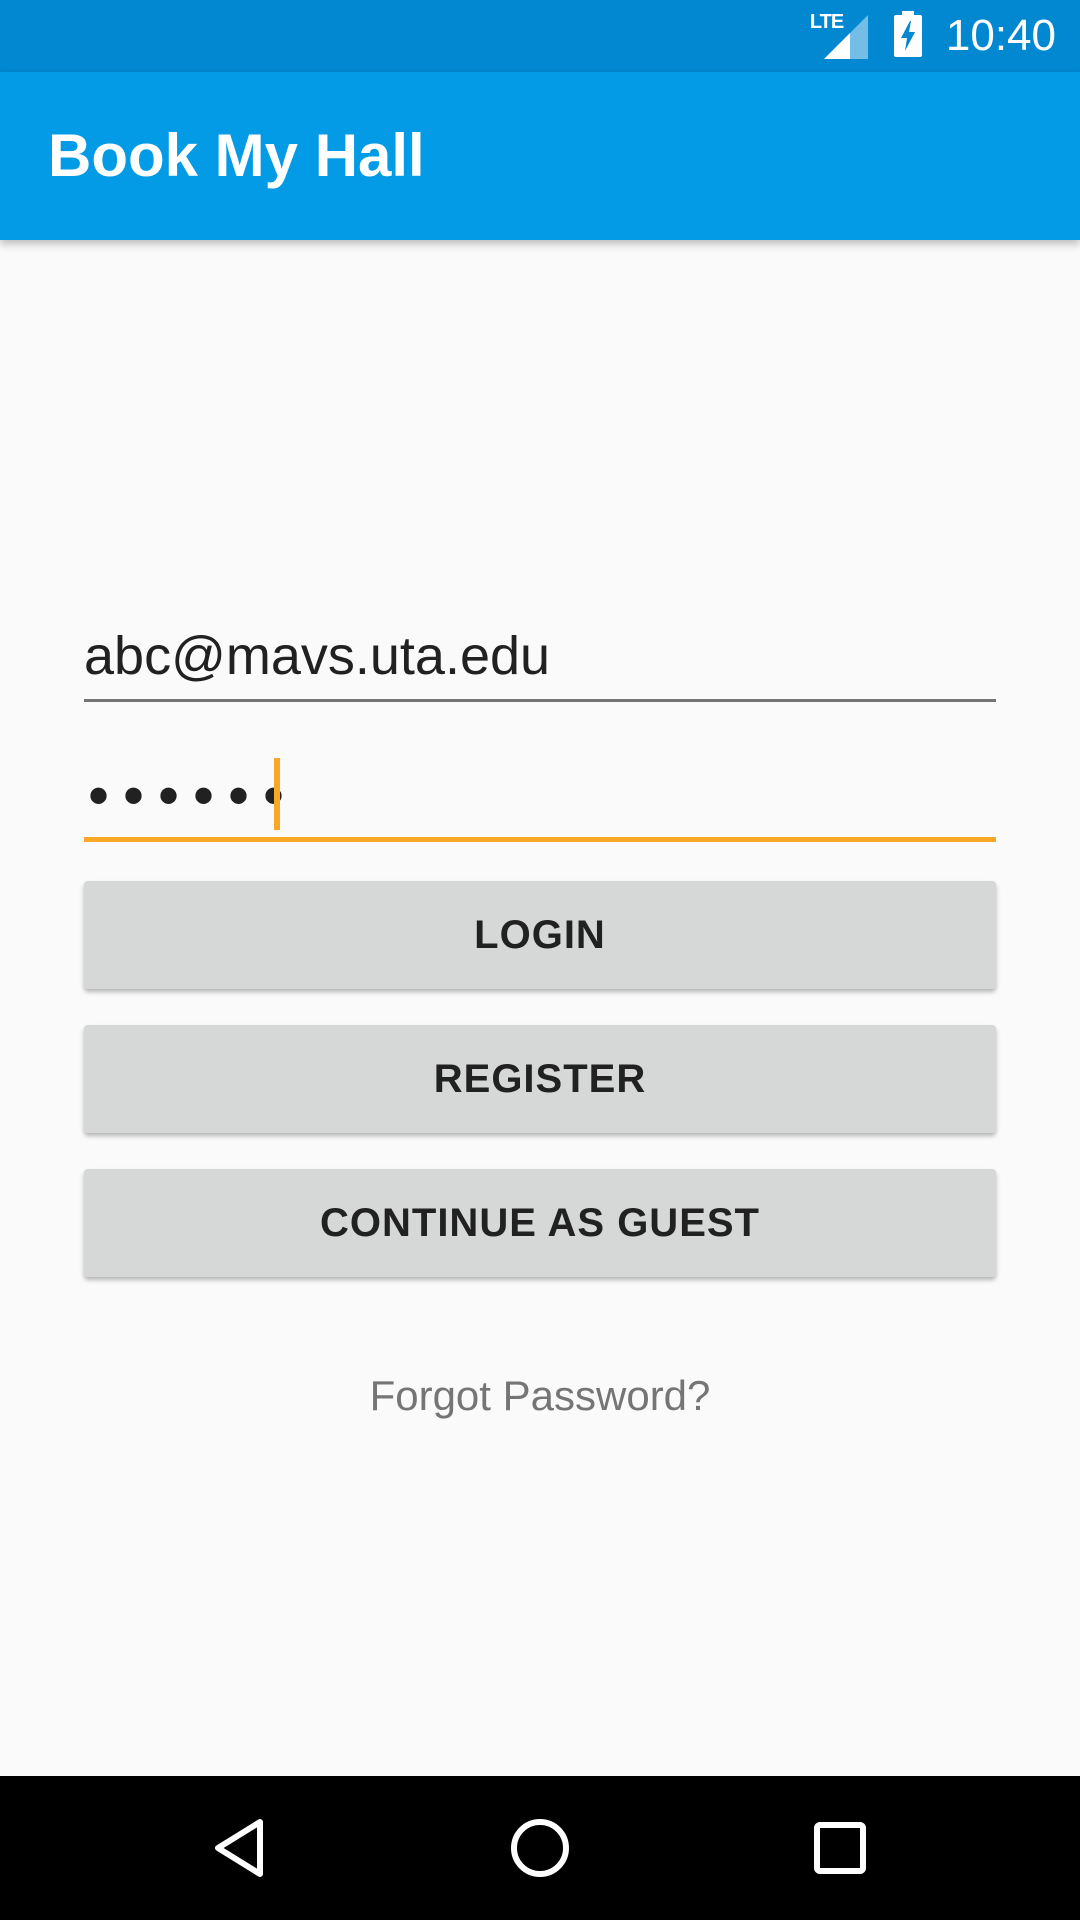  I want to click on recents-icon, so click(840, 1848).